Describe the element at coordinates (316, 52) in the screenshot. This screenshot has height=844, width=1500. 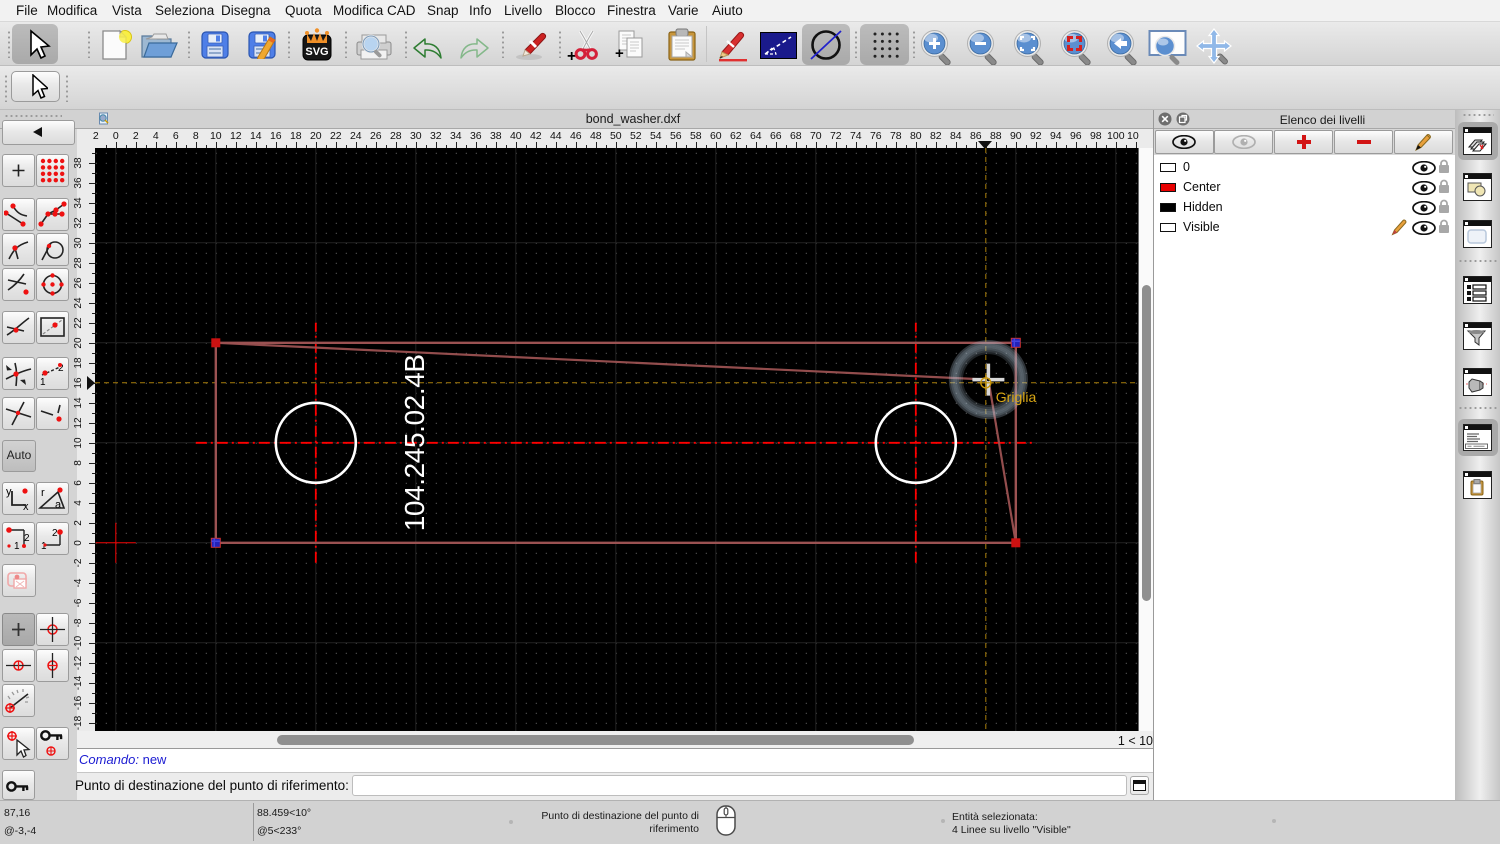
I see `svg-text: SVG` at that location.